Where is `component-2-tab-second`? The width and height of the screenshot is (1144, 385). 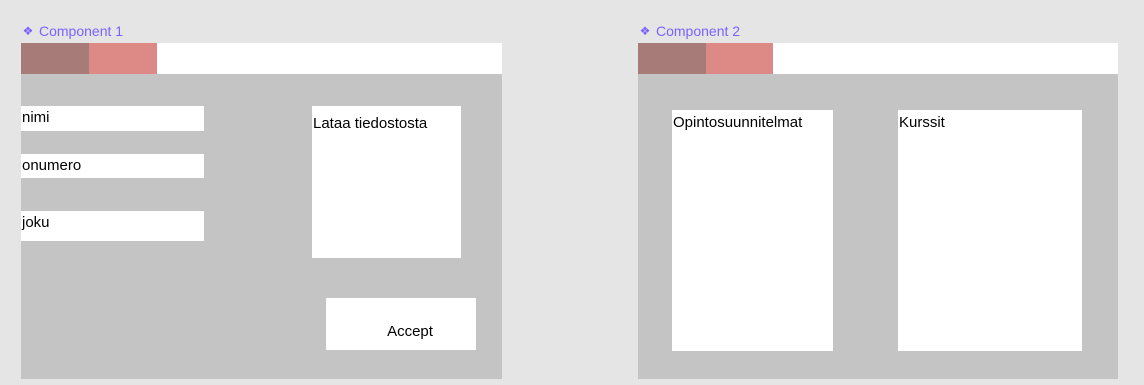
component-2-tab-second is located at coordinates (739, 58).